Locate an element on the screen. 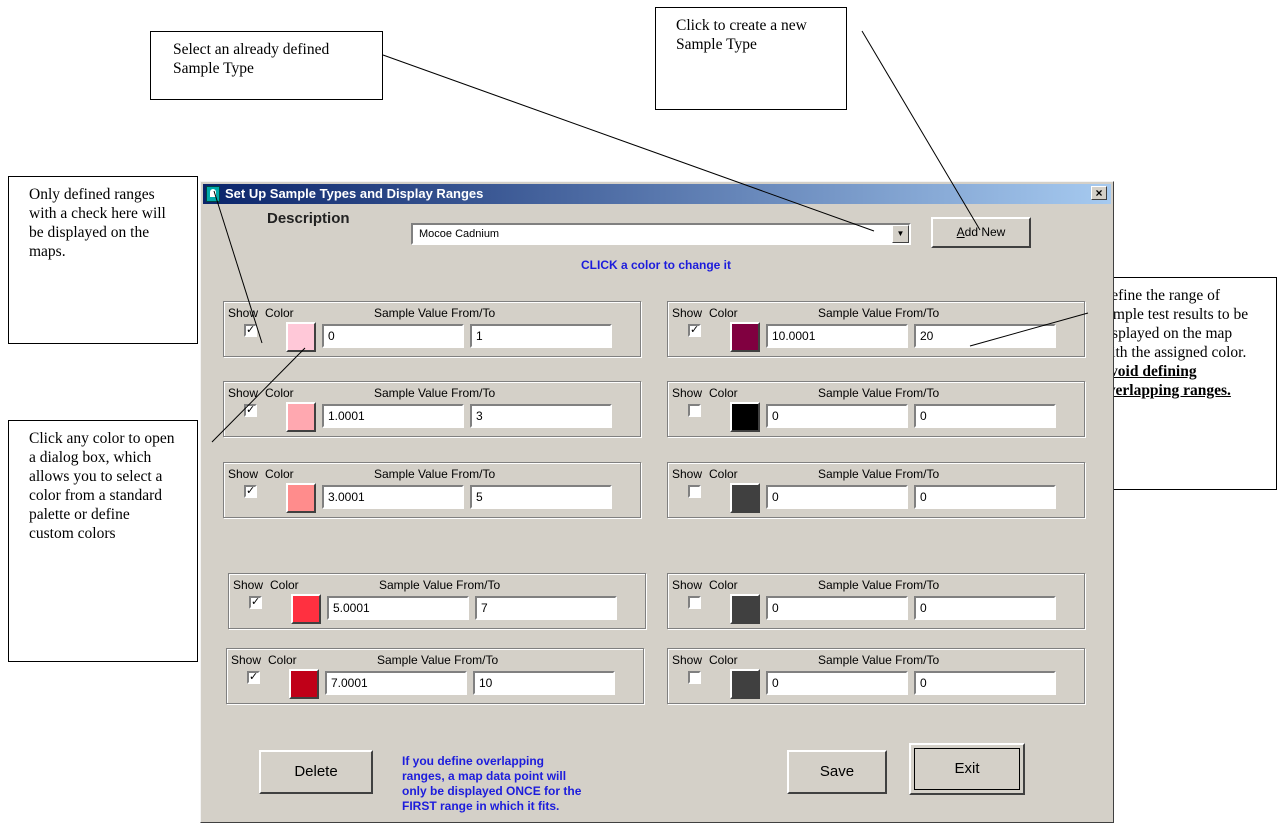 Image resolution: width=1283 pixels, height=823 pixels. range-group-8: Show Color Sample Value From/To 0 0 is located at coordinates (876, 490).